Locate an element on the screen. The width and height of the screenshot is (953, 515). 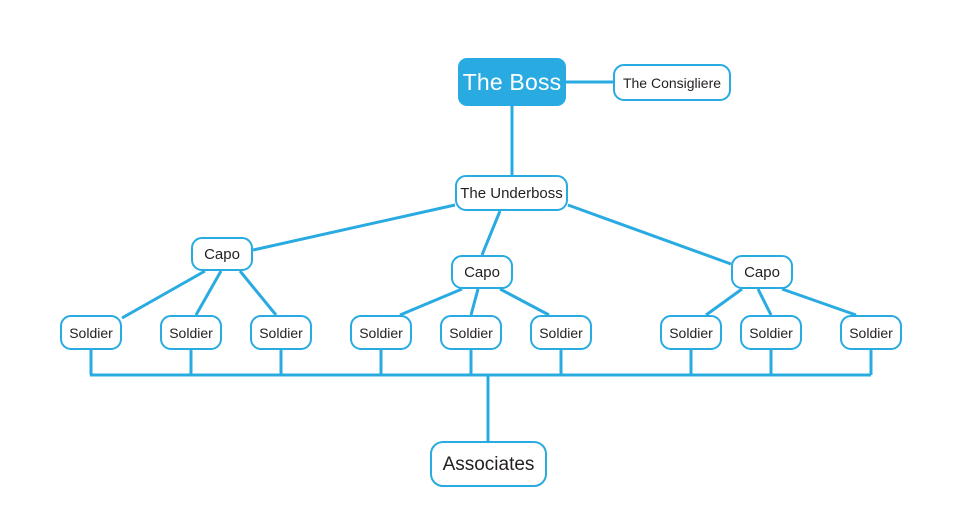
node-the-consigliere: The Consigliere is located at coordinates (672, 82).